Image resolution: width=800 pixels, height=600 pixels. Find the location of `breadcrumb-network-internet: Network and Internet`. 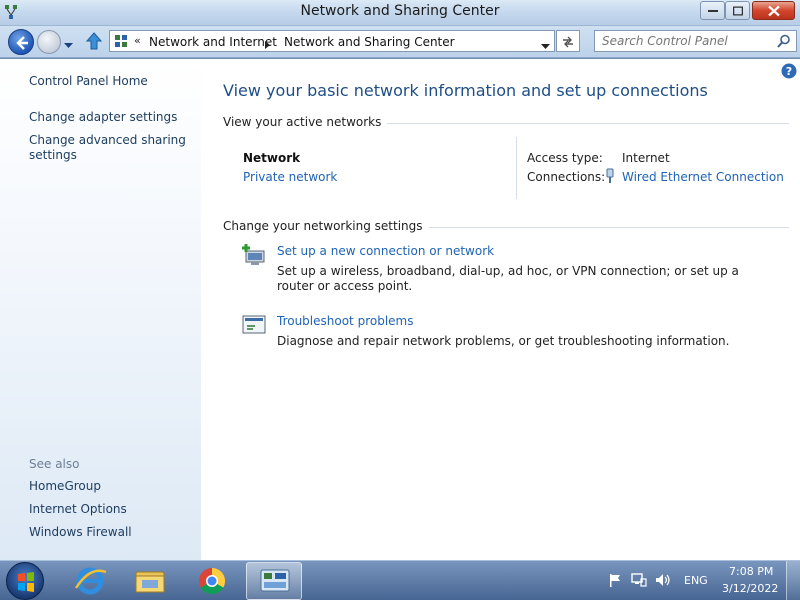

breadcrumb-network-internet: Network and Internet is located at coordinates (213, 42).